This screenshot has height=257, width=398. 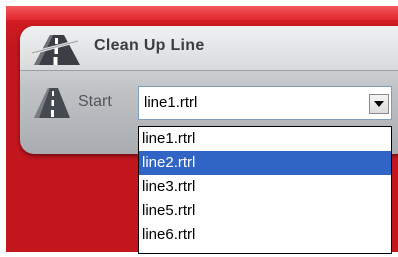 I want to click on start-select: line1.rtrl, so click(x=265, y=103).